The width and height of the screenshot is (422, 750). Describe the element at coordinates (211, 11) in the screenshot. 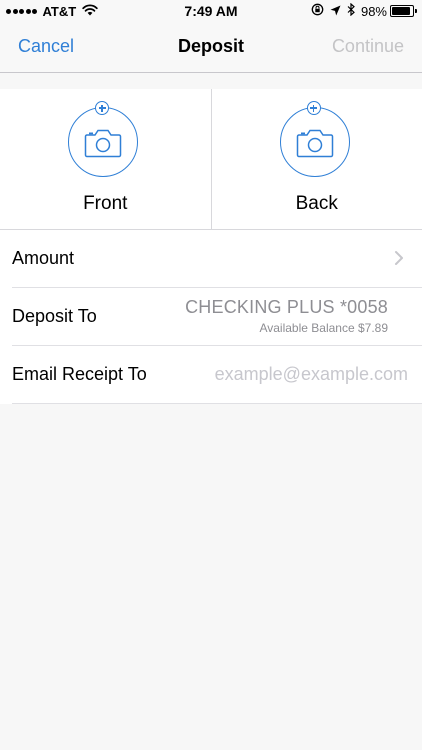

I see `status-bar: AT&T 7:49 AM 98%` at that location.